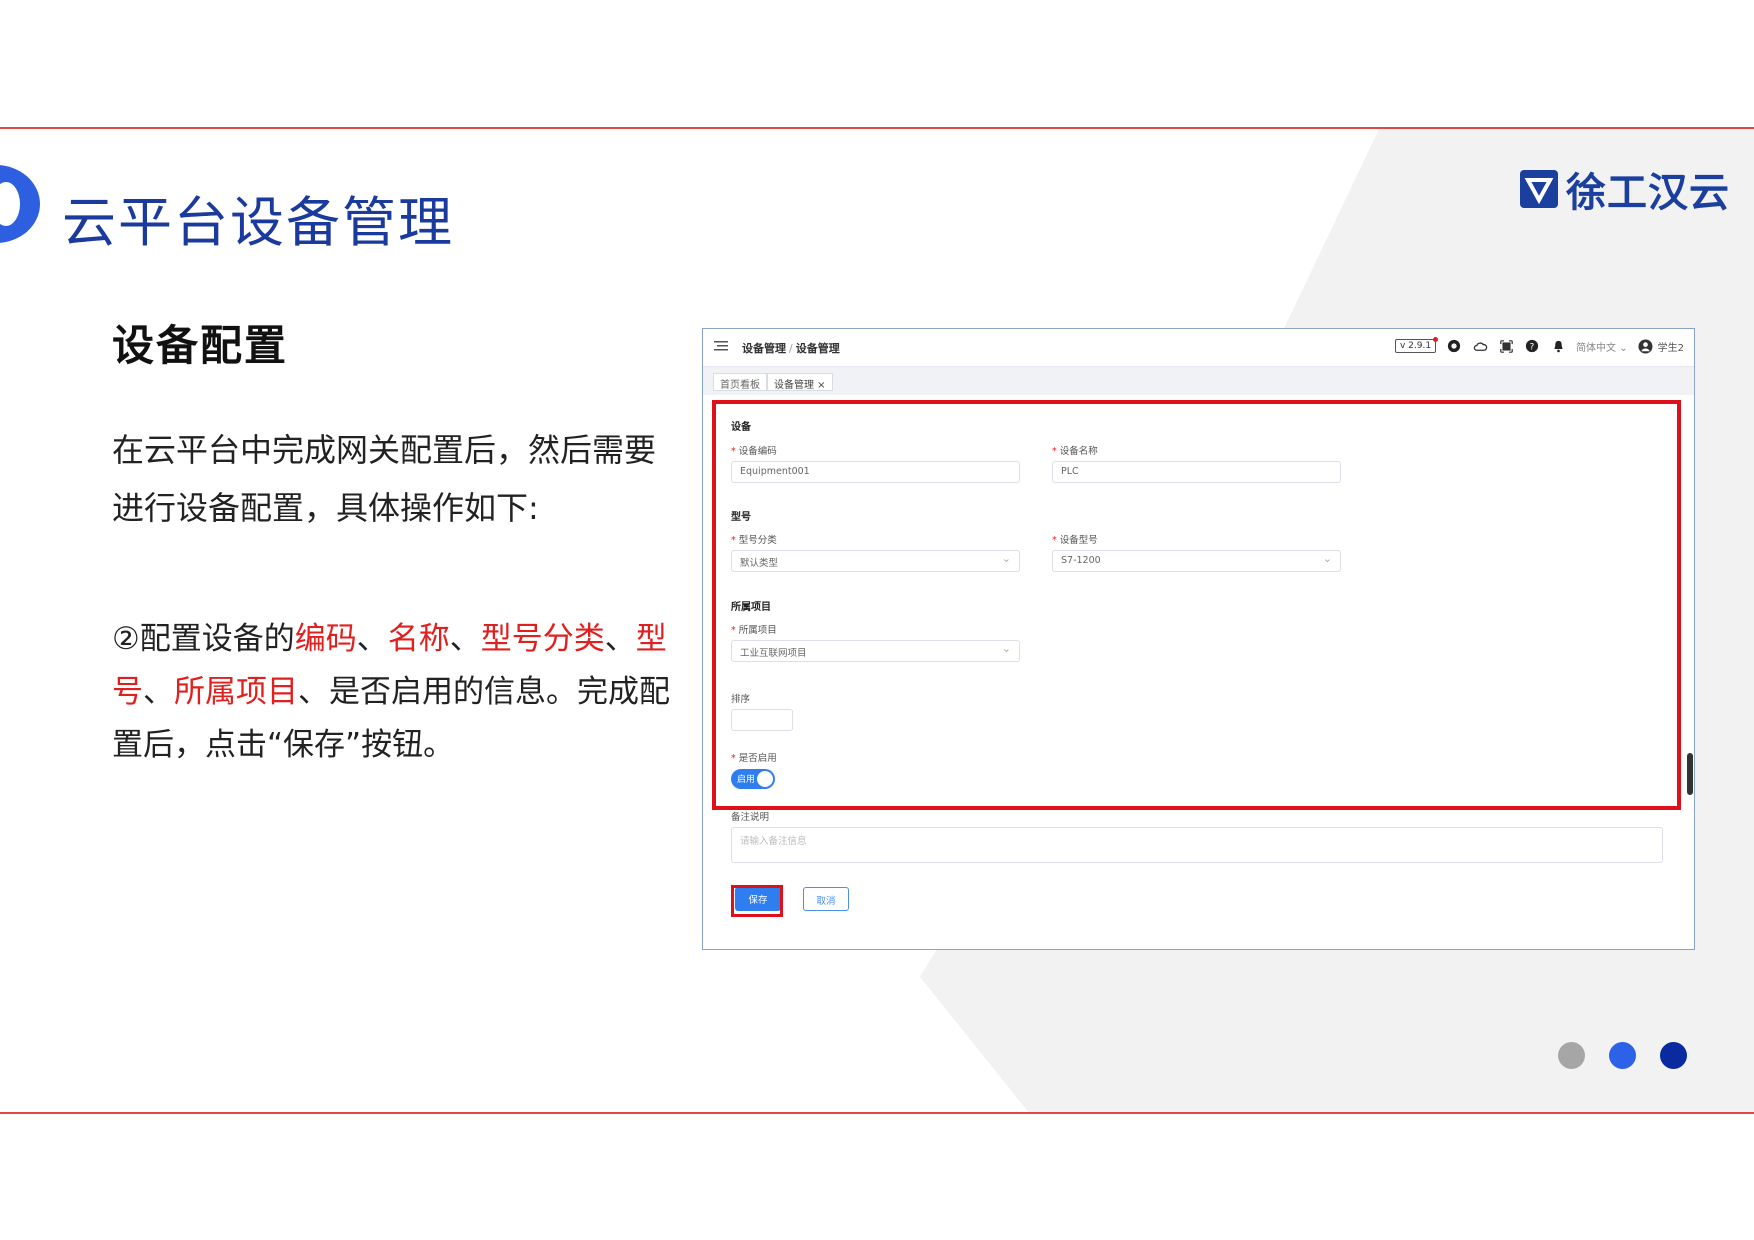  I want to click on pagination-dots, so click(1622, 1055).